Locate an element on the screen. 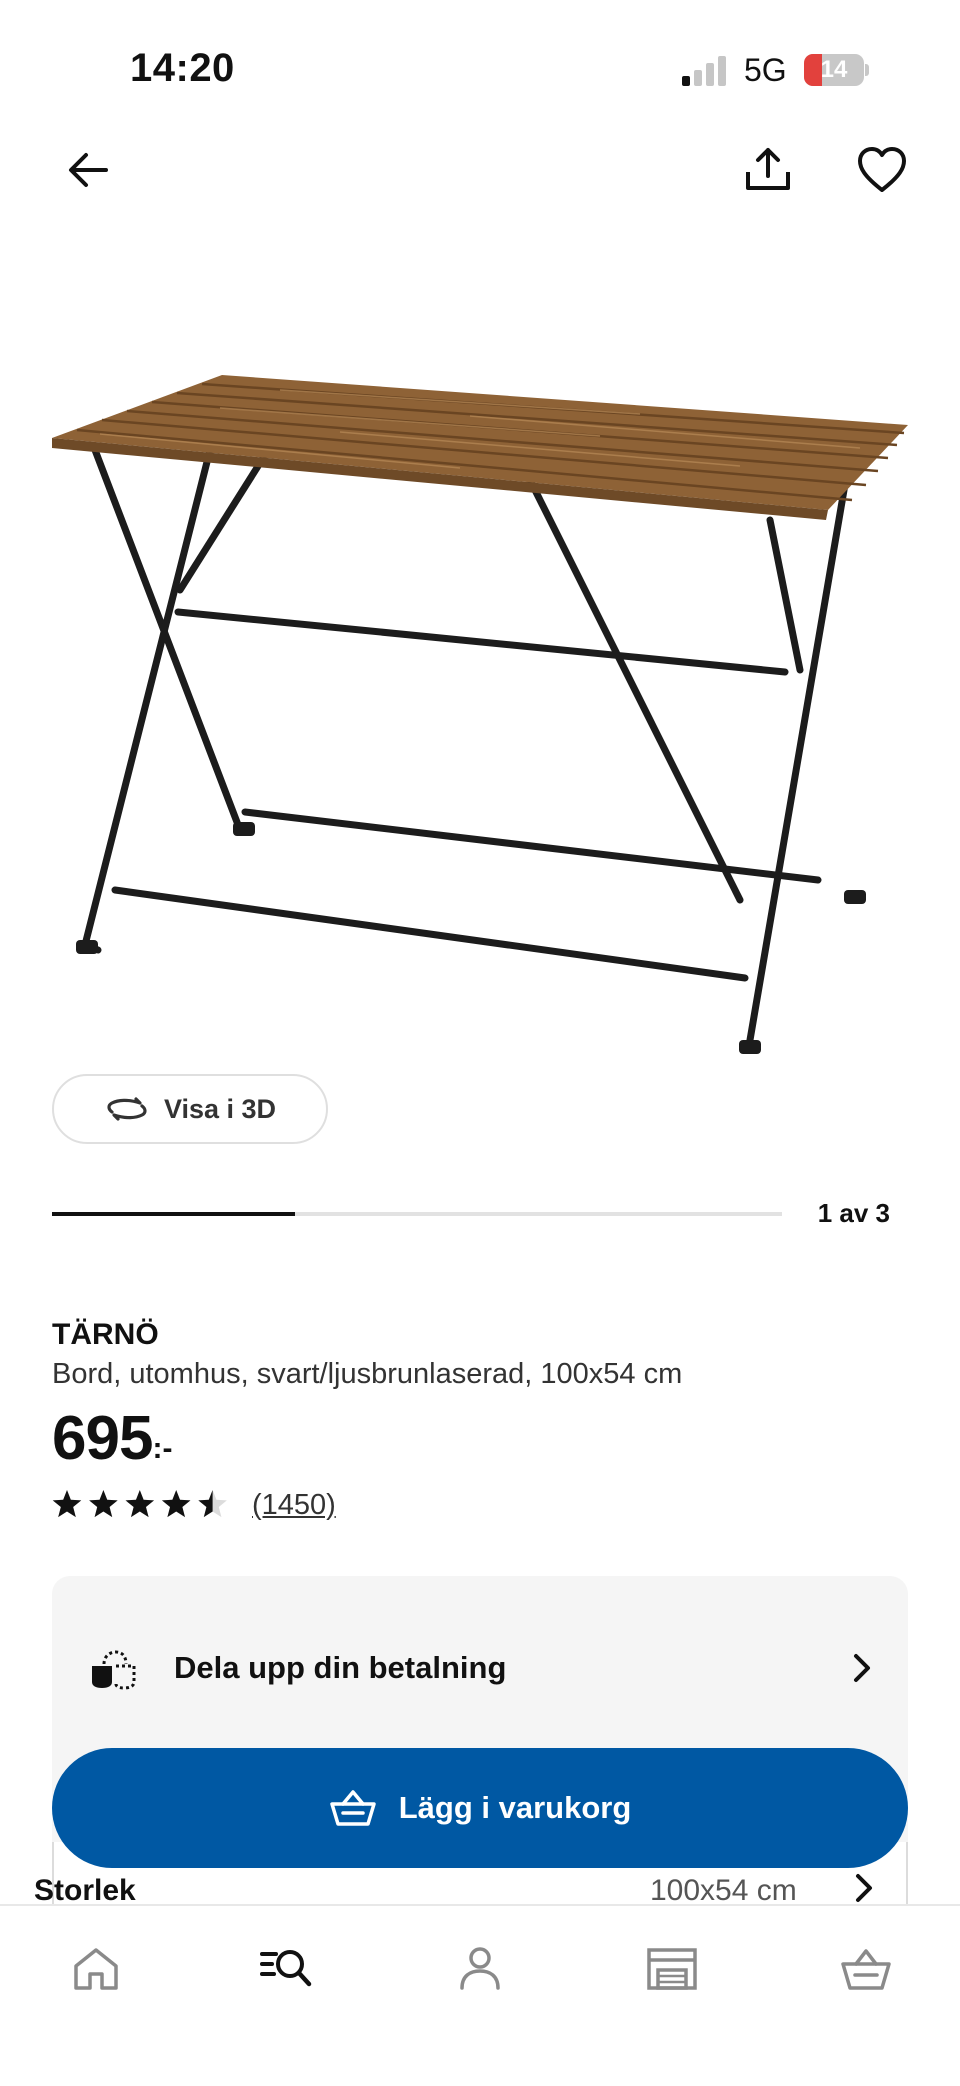 The image size is (960, 2086). store-icon is located at coordinates (672, 1969).